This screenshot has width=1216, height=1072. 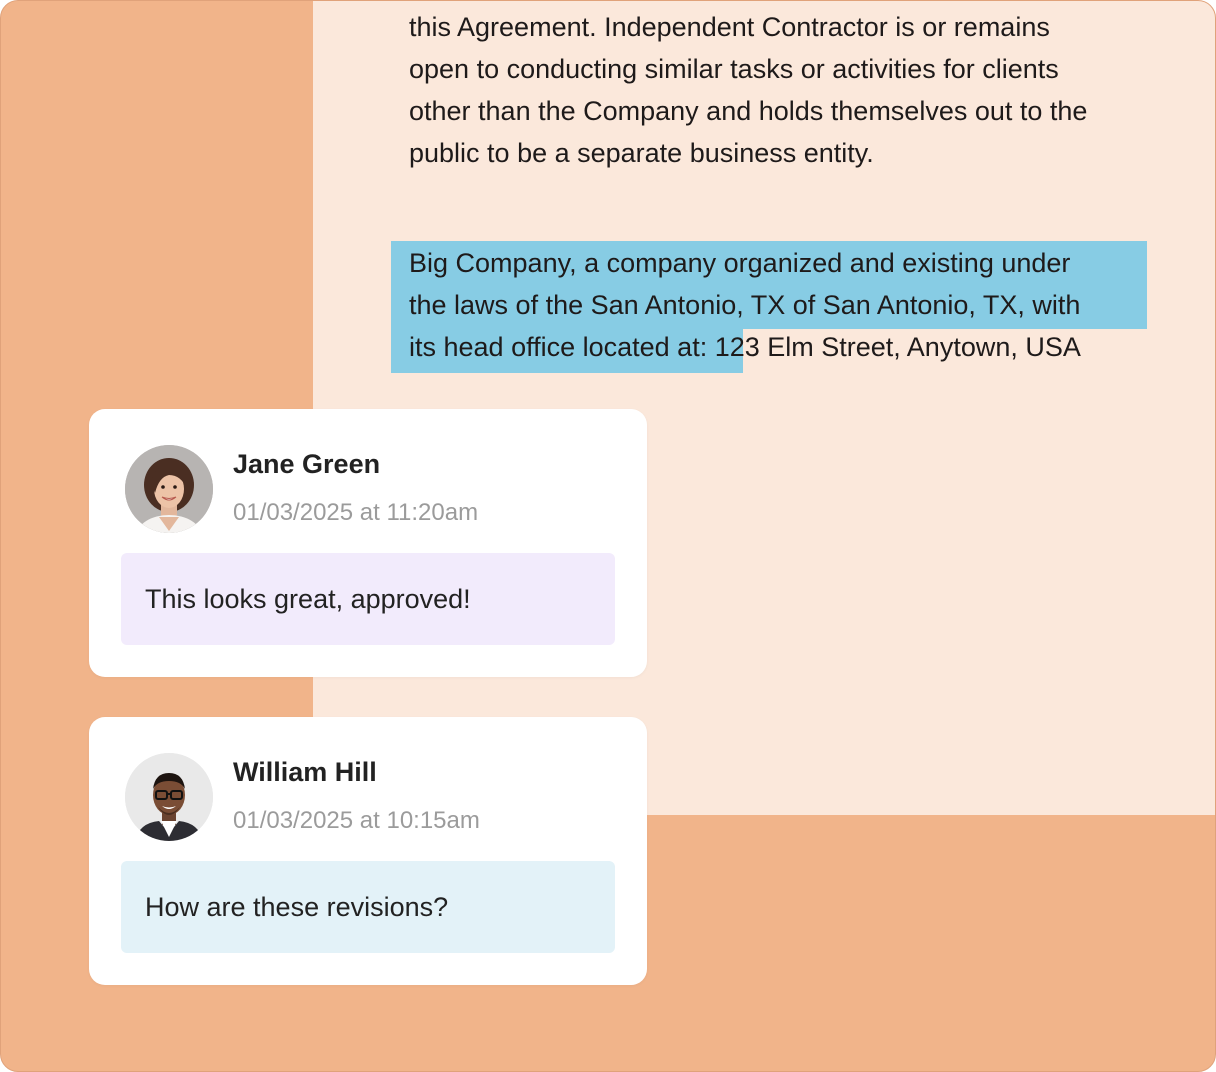 I want to click on comment-message: This looks great, approved!, so click(x=368, y=599).